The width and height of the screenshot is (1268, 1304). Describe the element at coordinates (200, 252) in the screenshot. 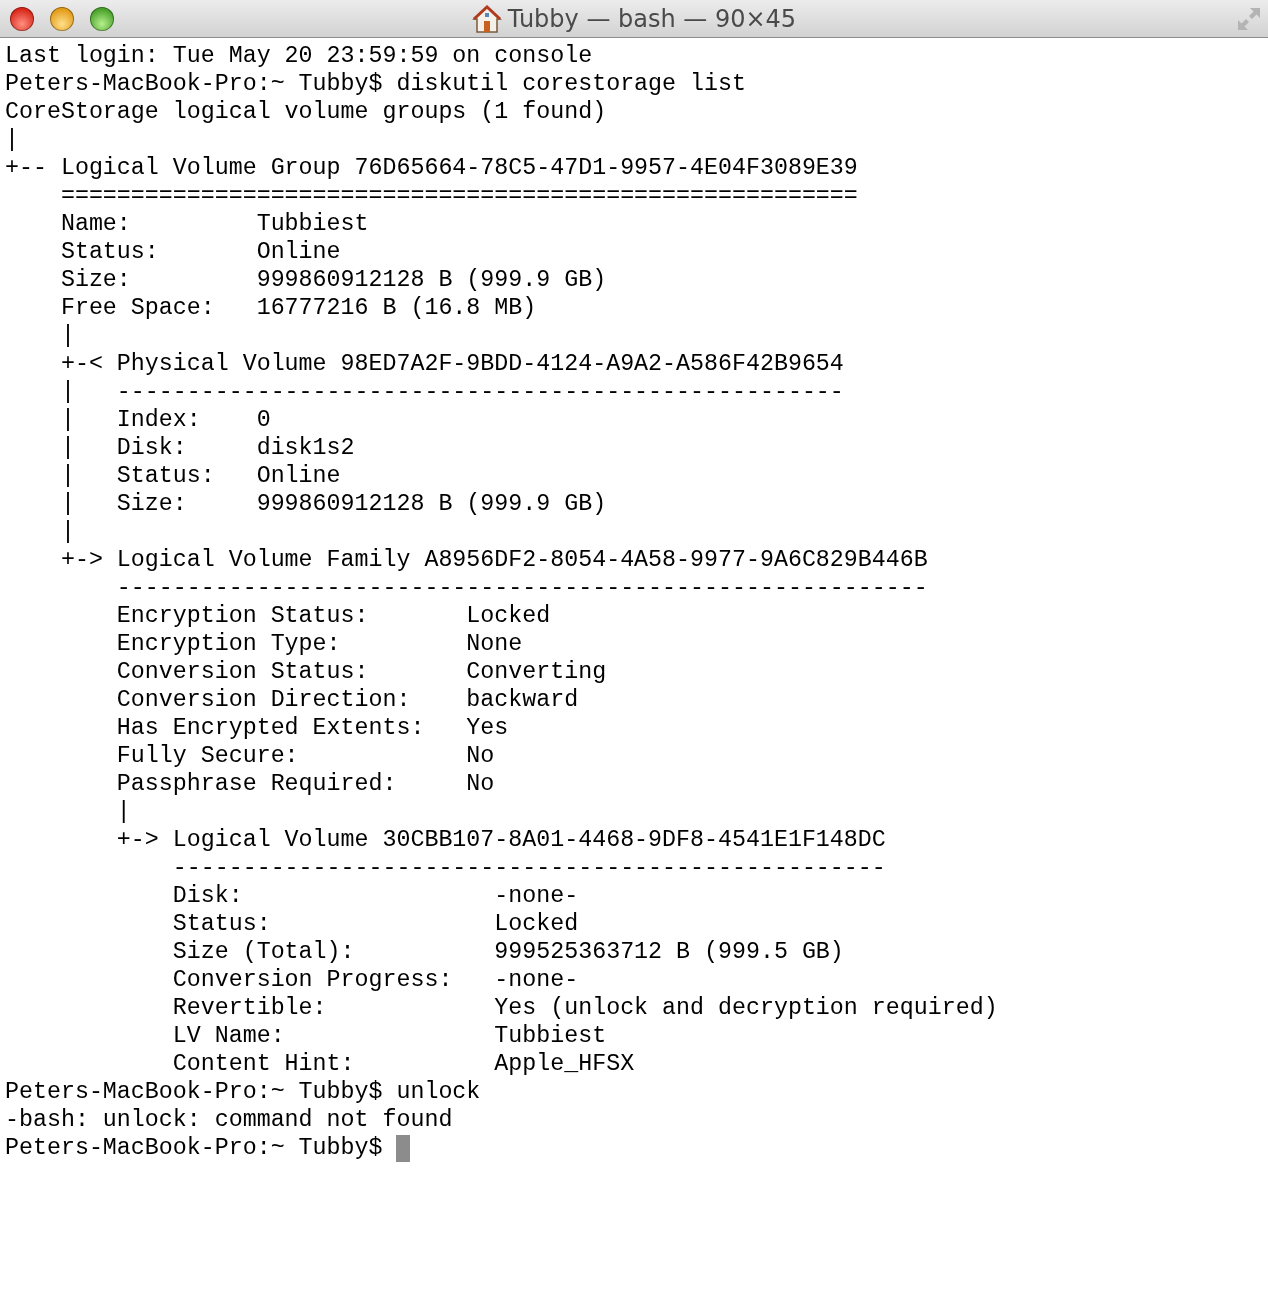

I see `terminal-line: Status: Online` at that location.